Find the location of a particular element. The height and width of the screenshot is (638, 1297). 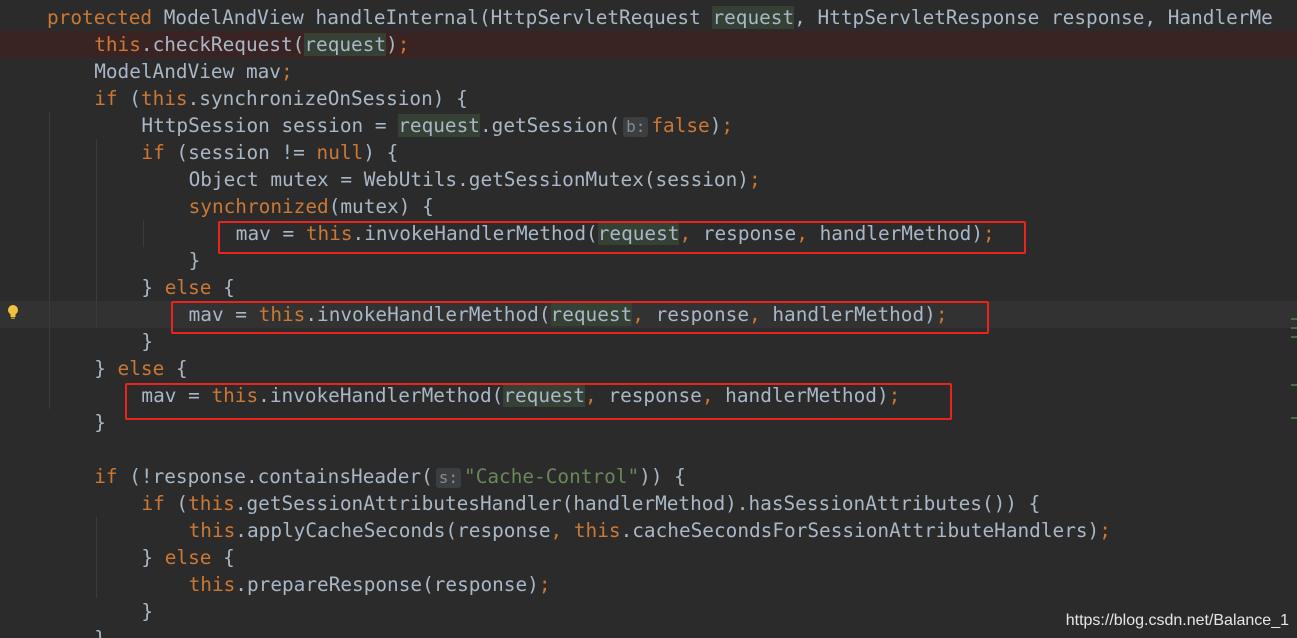

code-token: .applyCacheSeconds(response is located at coordinates (393, 530).